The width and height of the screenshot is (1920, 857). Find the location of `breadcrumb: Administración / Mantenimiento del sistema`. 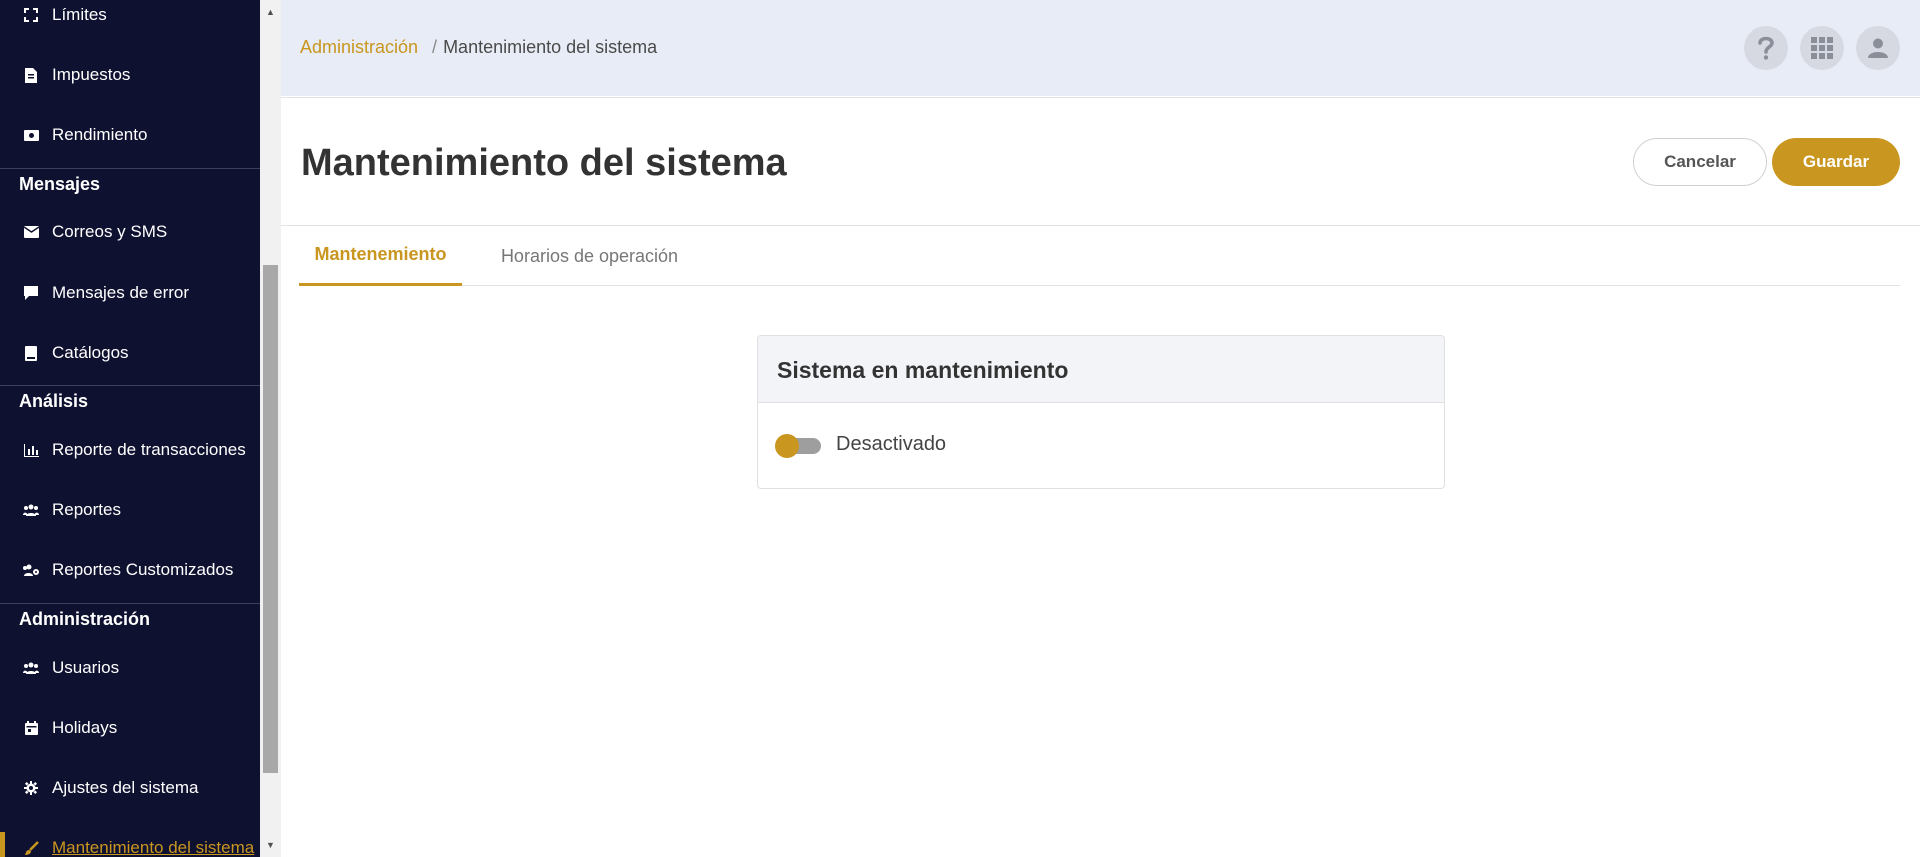

breadcrumb: Administración / Mantenimiento del sistema is located at coordinates (478, 47).